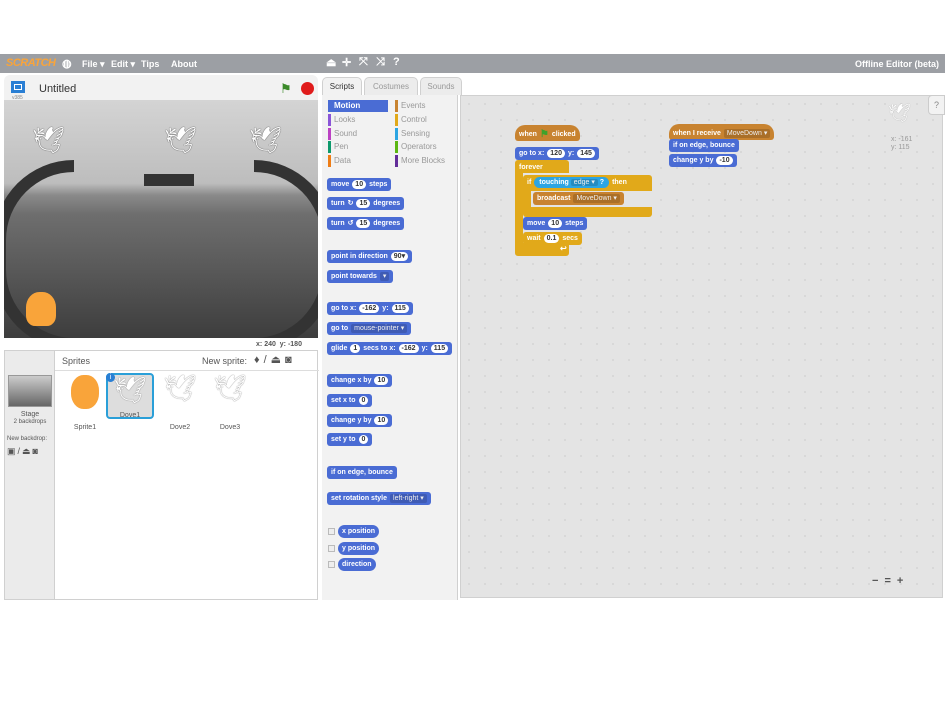 The height and width of the screenshot is (709, 945). I want to click on block-change-x: change x by 10, so click(360, 380).